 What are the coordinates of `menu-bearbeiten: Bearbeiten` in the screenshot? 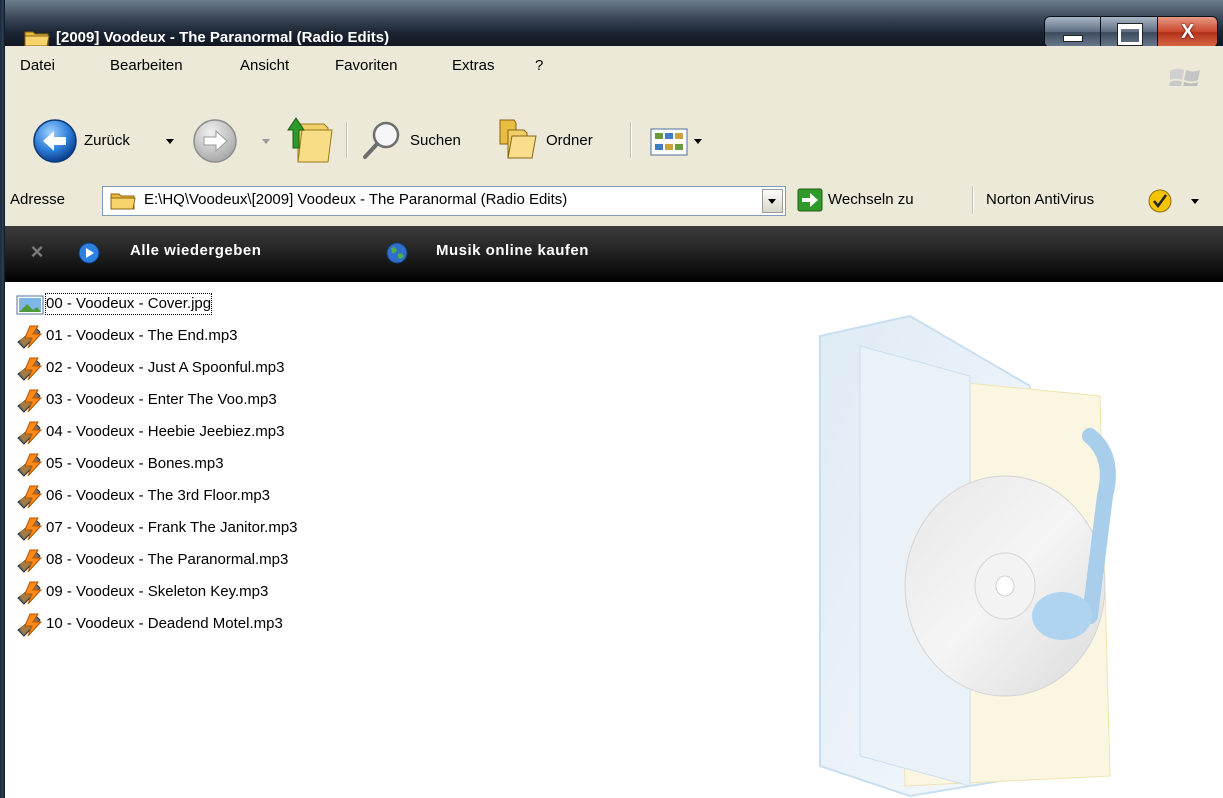 It's located at (146, 66).